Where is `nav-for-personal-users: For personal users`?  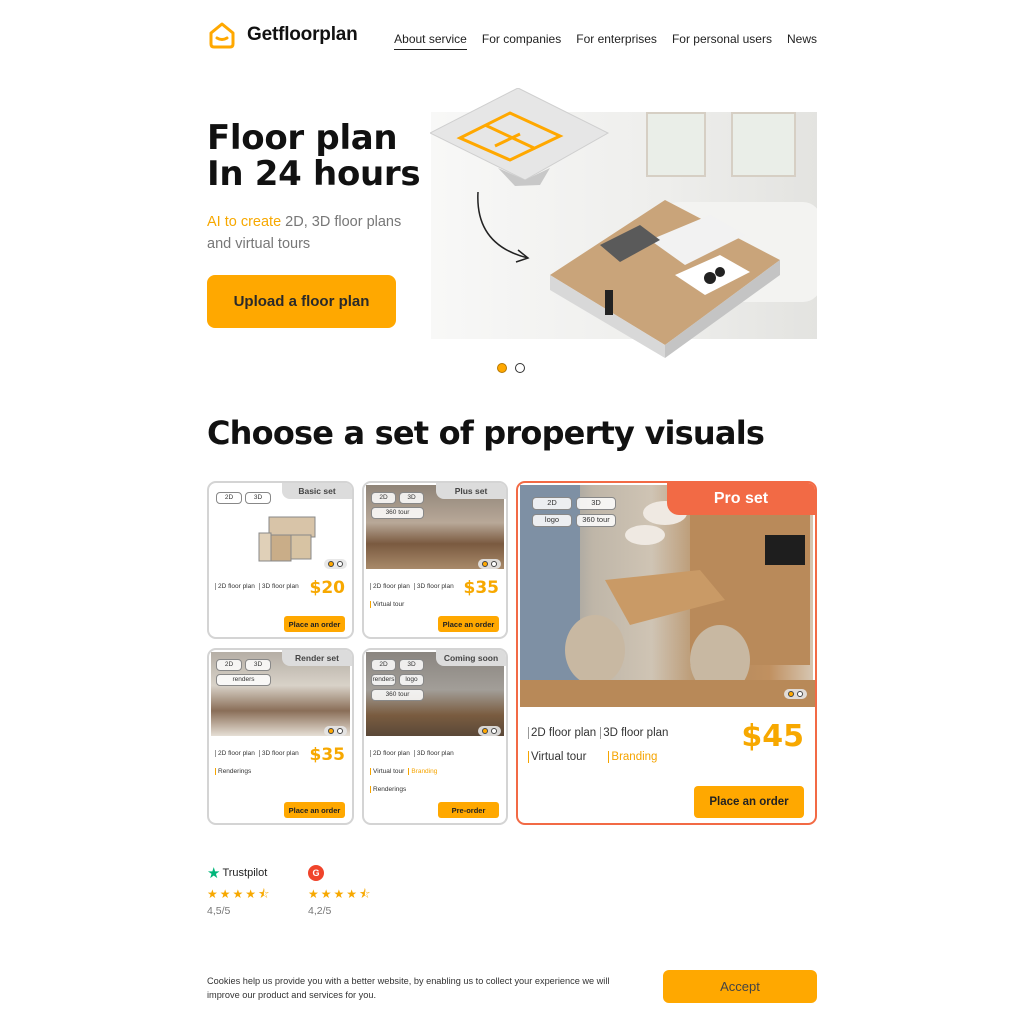 nav-for-personal-users: For personal users is located at coordinates (722, 41).